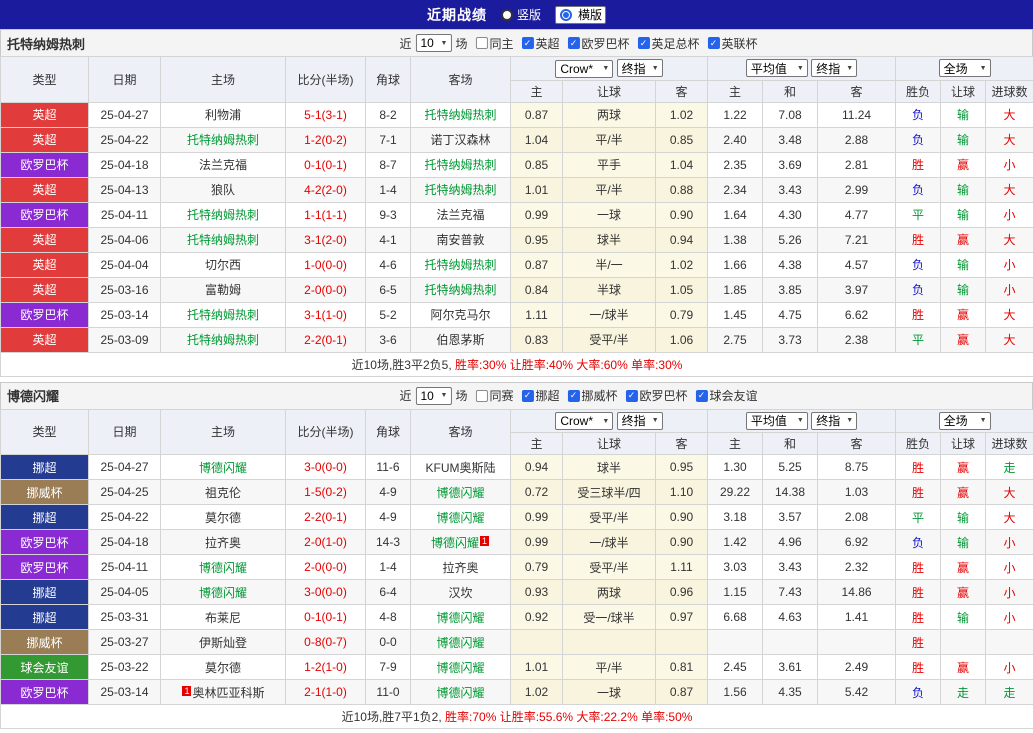  What do you see at coordinates (1009, 443) in the screenshot?
I see `subcol-goals-result: 进球数` at bounding box center [1009, 443].